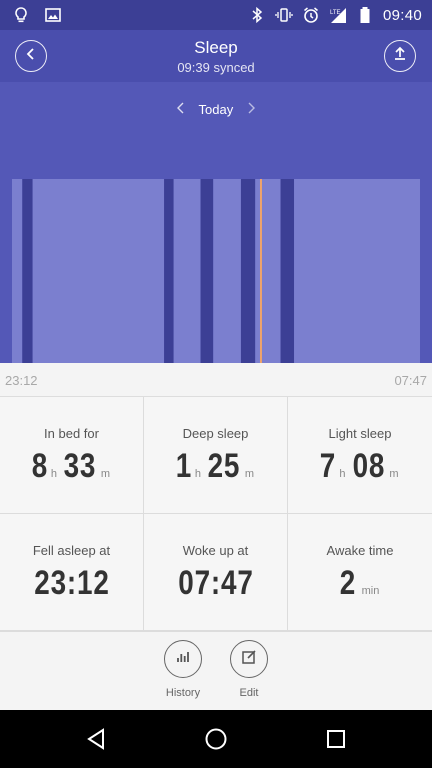  Describe the element at coordinates (216, 15) in the screenshot. I see `status-bar: LTE 09:40` at that location.